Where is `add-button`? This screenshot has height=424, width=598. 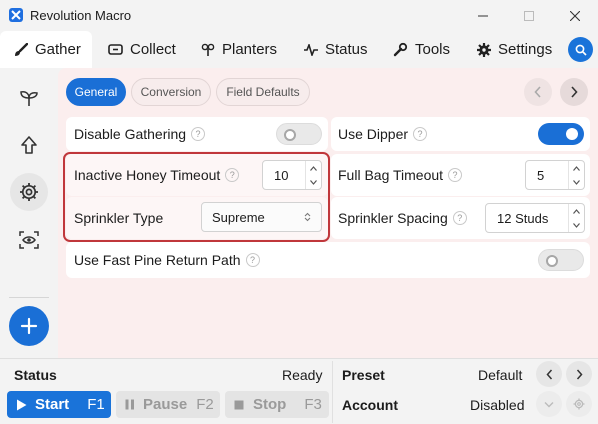 add-button is located at coordinates (29, 326).